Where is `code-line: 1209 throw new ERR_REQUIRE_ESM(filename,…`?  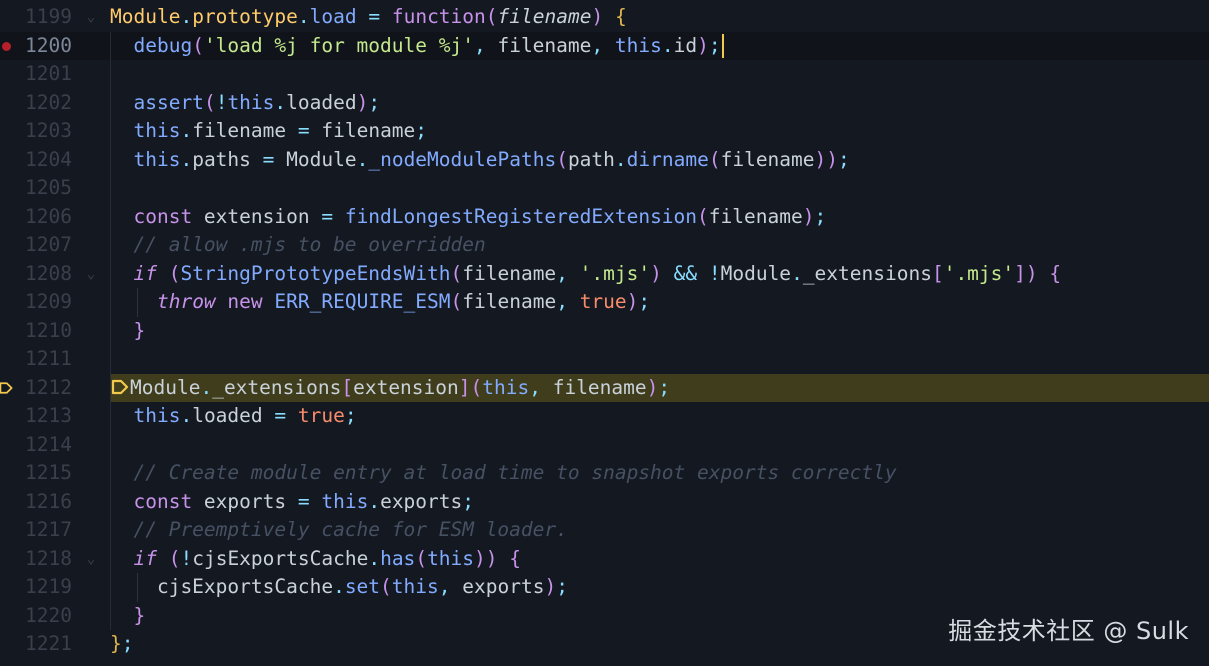
code-line: 1209 throw new ERR_REQUIRE_ESM(filename,… is located at coordinates (604, 302).